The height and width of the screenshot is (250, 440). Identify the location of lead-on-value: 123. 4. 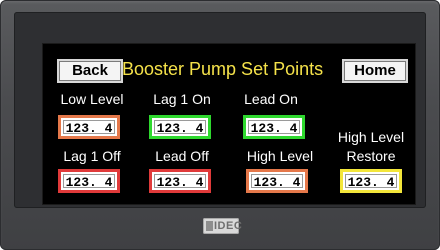
(274, 128).